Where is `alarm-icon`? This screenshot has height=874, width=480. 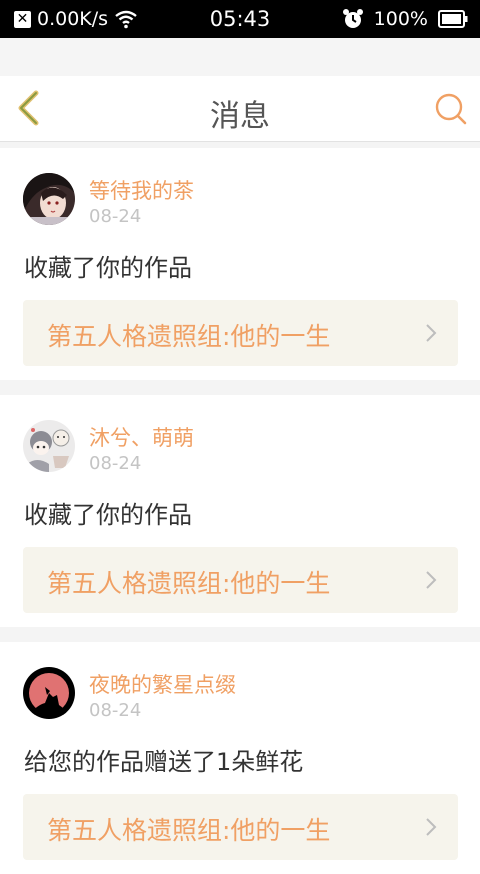 alarm-icon is located at coordinates (353, 19).